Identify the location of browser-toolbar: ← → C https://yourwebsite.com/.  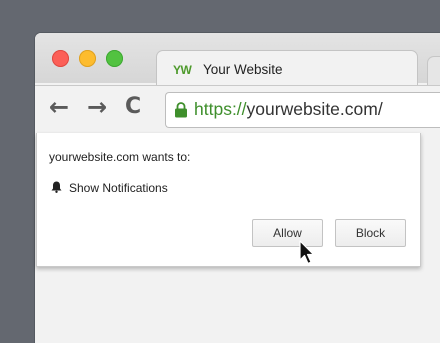
(237, 109).